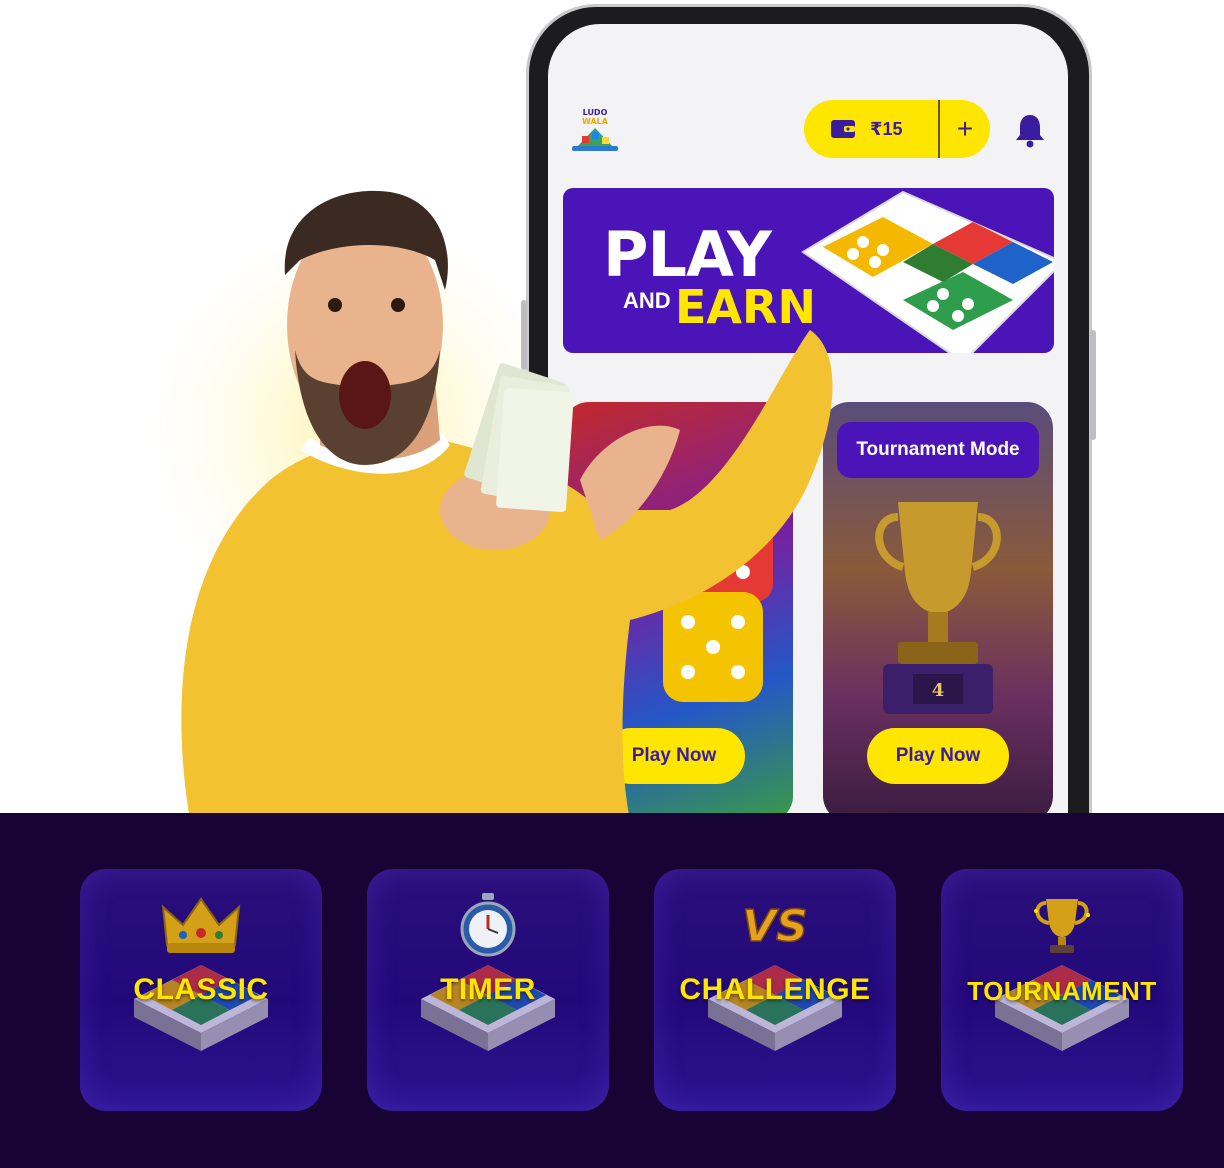 The height and width of the screenshot is (1168, 1224). What do you see at coordinates (595, 112) in the screenshot?
I see `svg-text: LUDO` at bounding box center [595, 112].